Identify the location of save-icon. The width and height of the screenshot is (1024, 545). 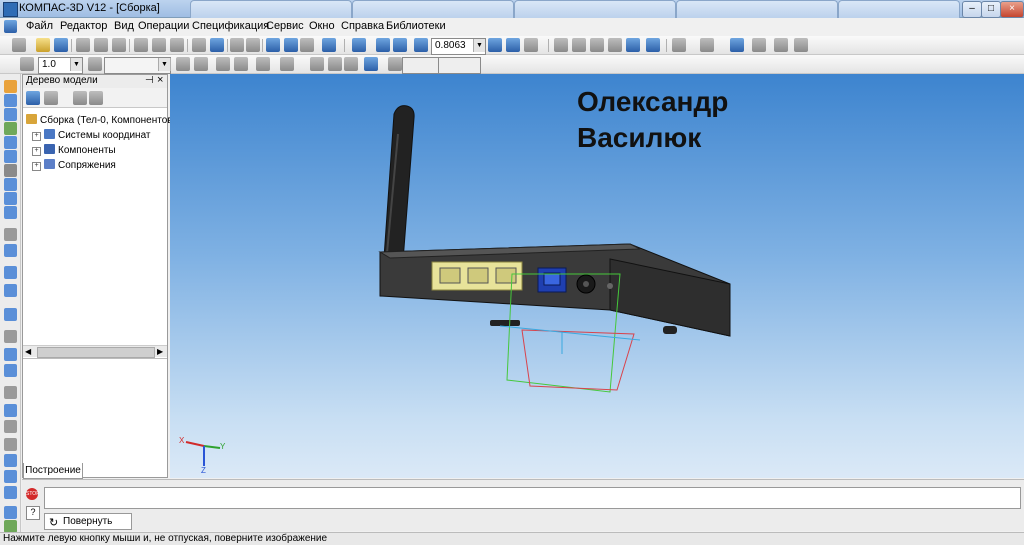
(61, 45).